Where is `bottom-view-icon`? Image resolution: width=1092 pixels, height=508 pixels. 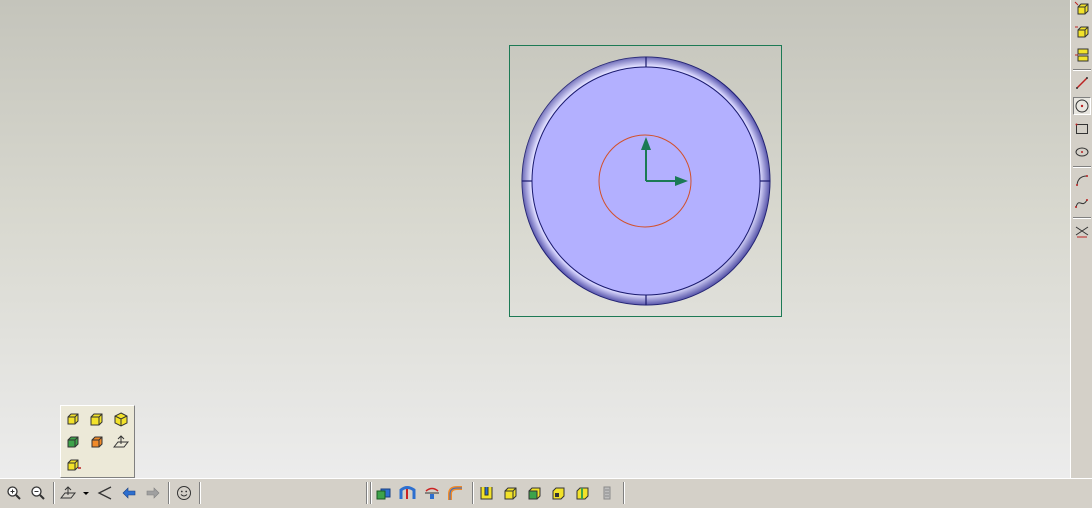
bottom-view-icon is located at coordinates (73, 465).